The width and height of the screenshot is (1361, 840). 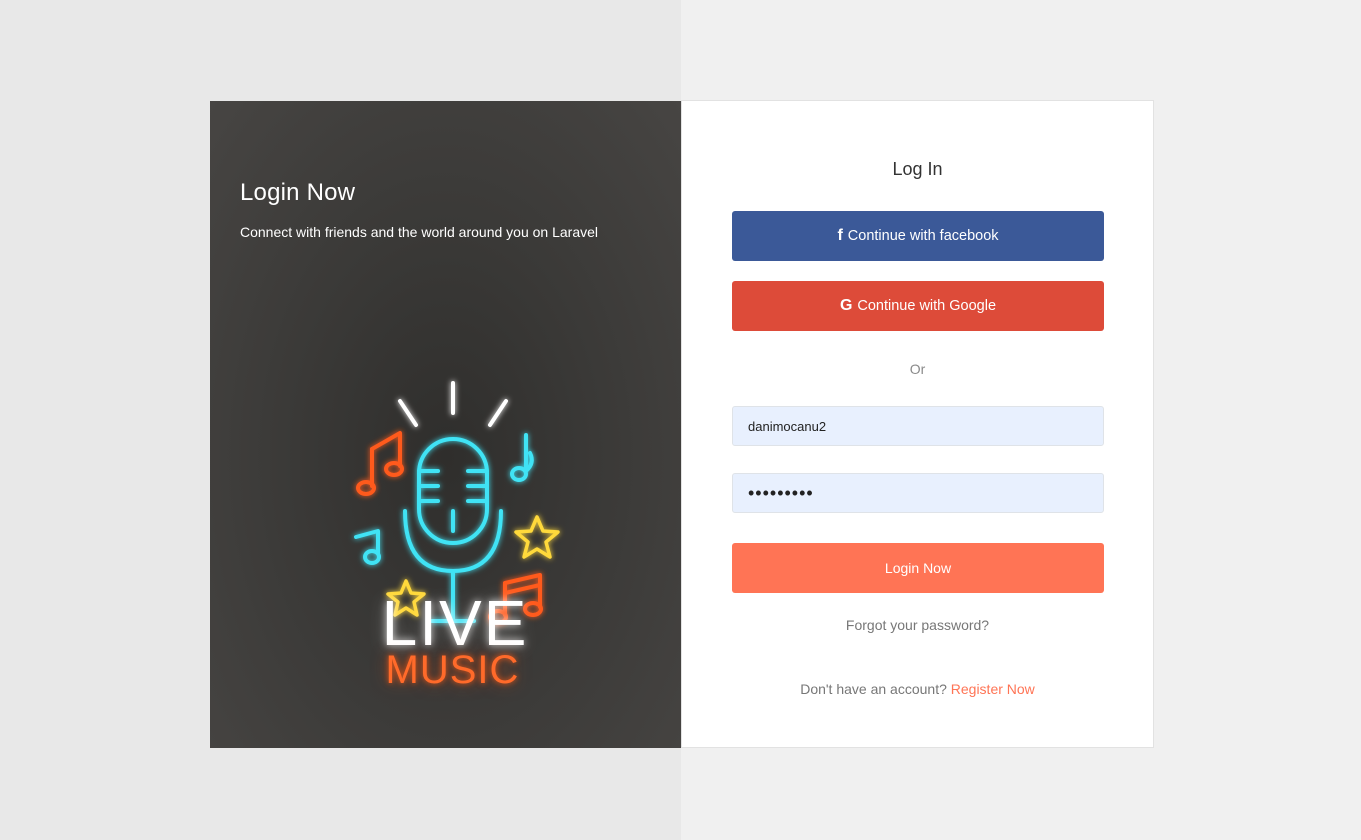 I want to click on register-link: Register Now, so click(x=993, y=689).